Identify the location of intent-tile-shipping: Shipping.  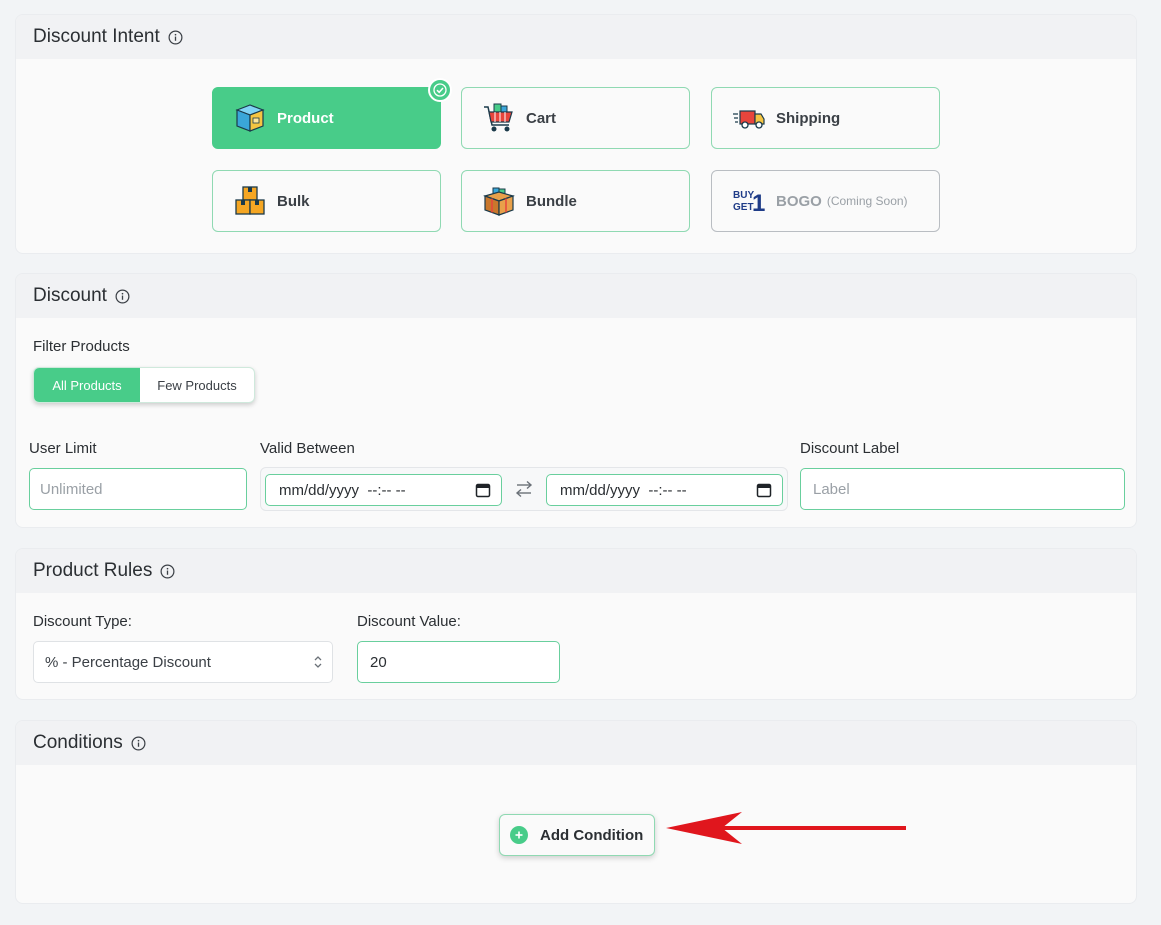
(825, 118).